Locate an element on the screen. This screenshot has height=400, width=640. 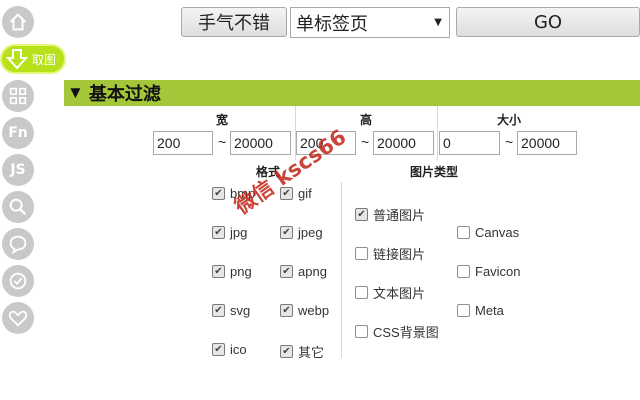
width-min-input: 200 is located at coordinates (183, 143).